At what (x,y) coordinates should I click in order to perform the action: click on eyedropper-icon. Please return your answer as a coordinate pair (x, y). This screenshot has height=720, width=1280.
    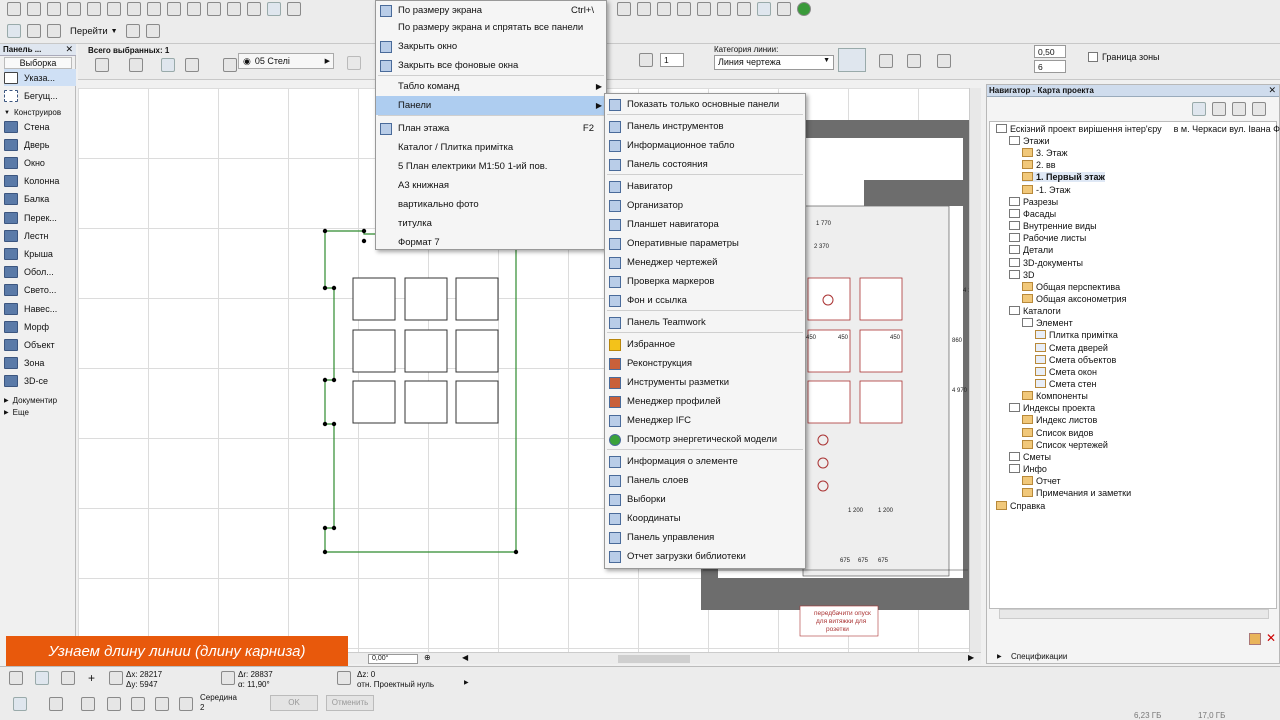
    Looking at the image, I should click on (214, 9).